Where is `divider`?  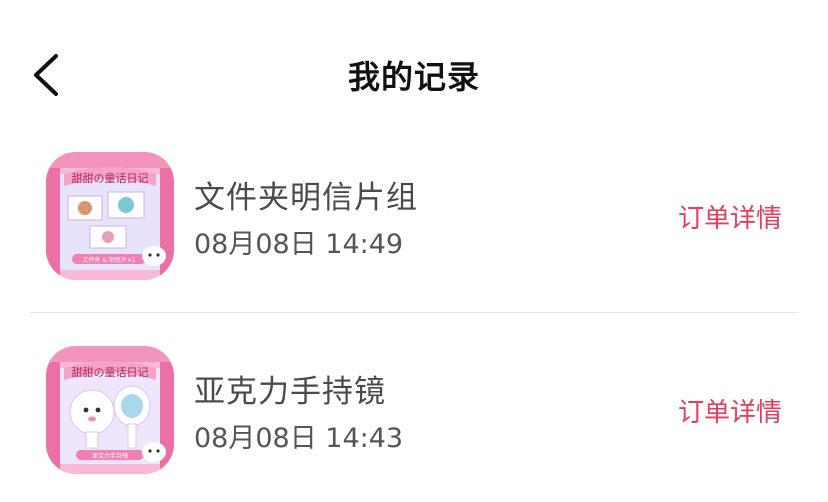 divider is located at coordinates (414, 312).